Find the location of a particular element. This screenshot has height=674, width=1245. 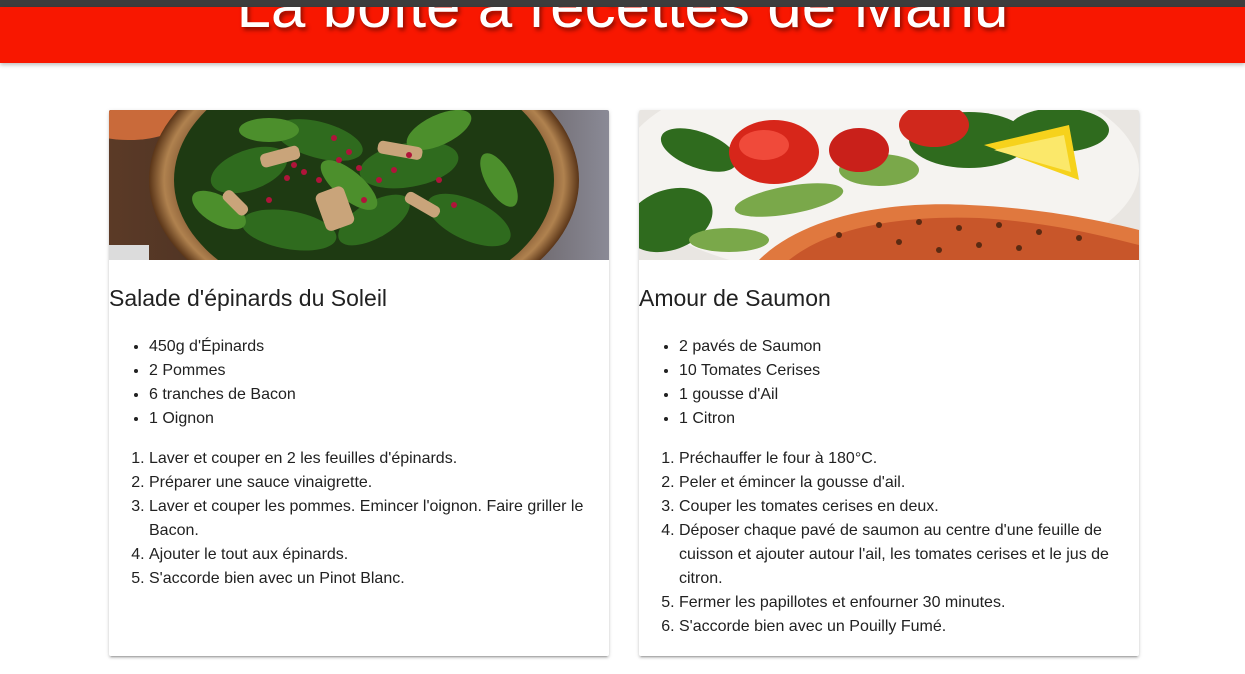

ingredient-item: 6 tranches de Bacon is located at coordinates (369, 395).